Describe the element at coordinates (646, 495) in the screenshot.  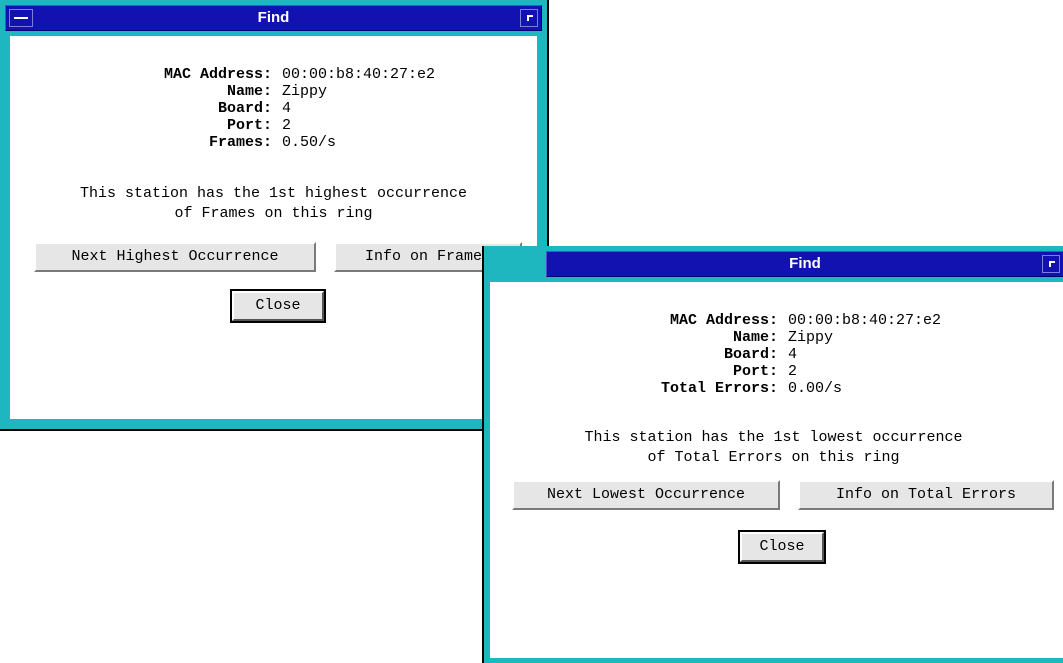
I see `next-lowest-occurrence-button: Next Lowest Occurrence` at that location.